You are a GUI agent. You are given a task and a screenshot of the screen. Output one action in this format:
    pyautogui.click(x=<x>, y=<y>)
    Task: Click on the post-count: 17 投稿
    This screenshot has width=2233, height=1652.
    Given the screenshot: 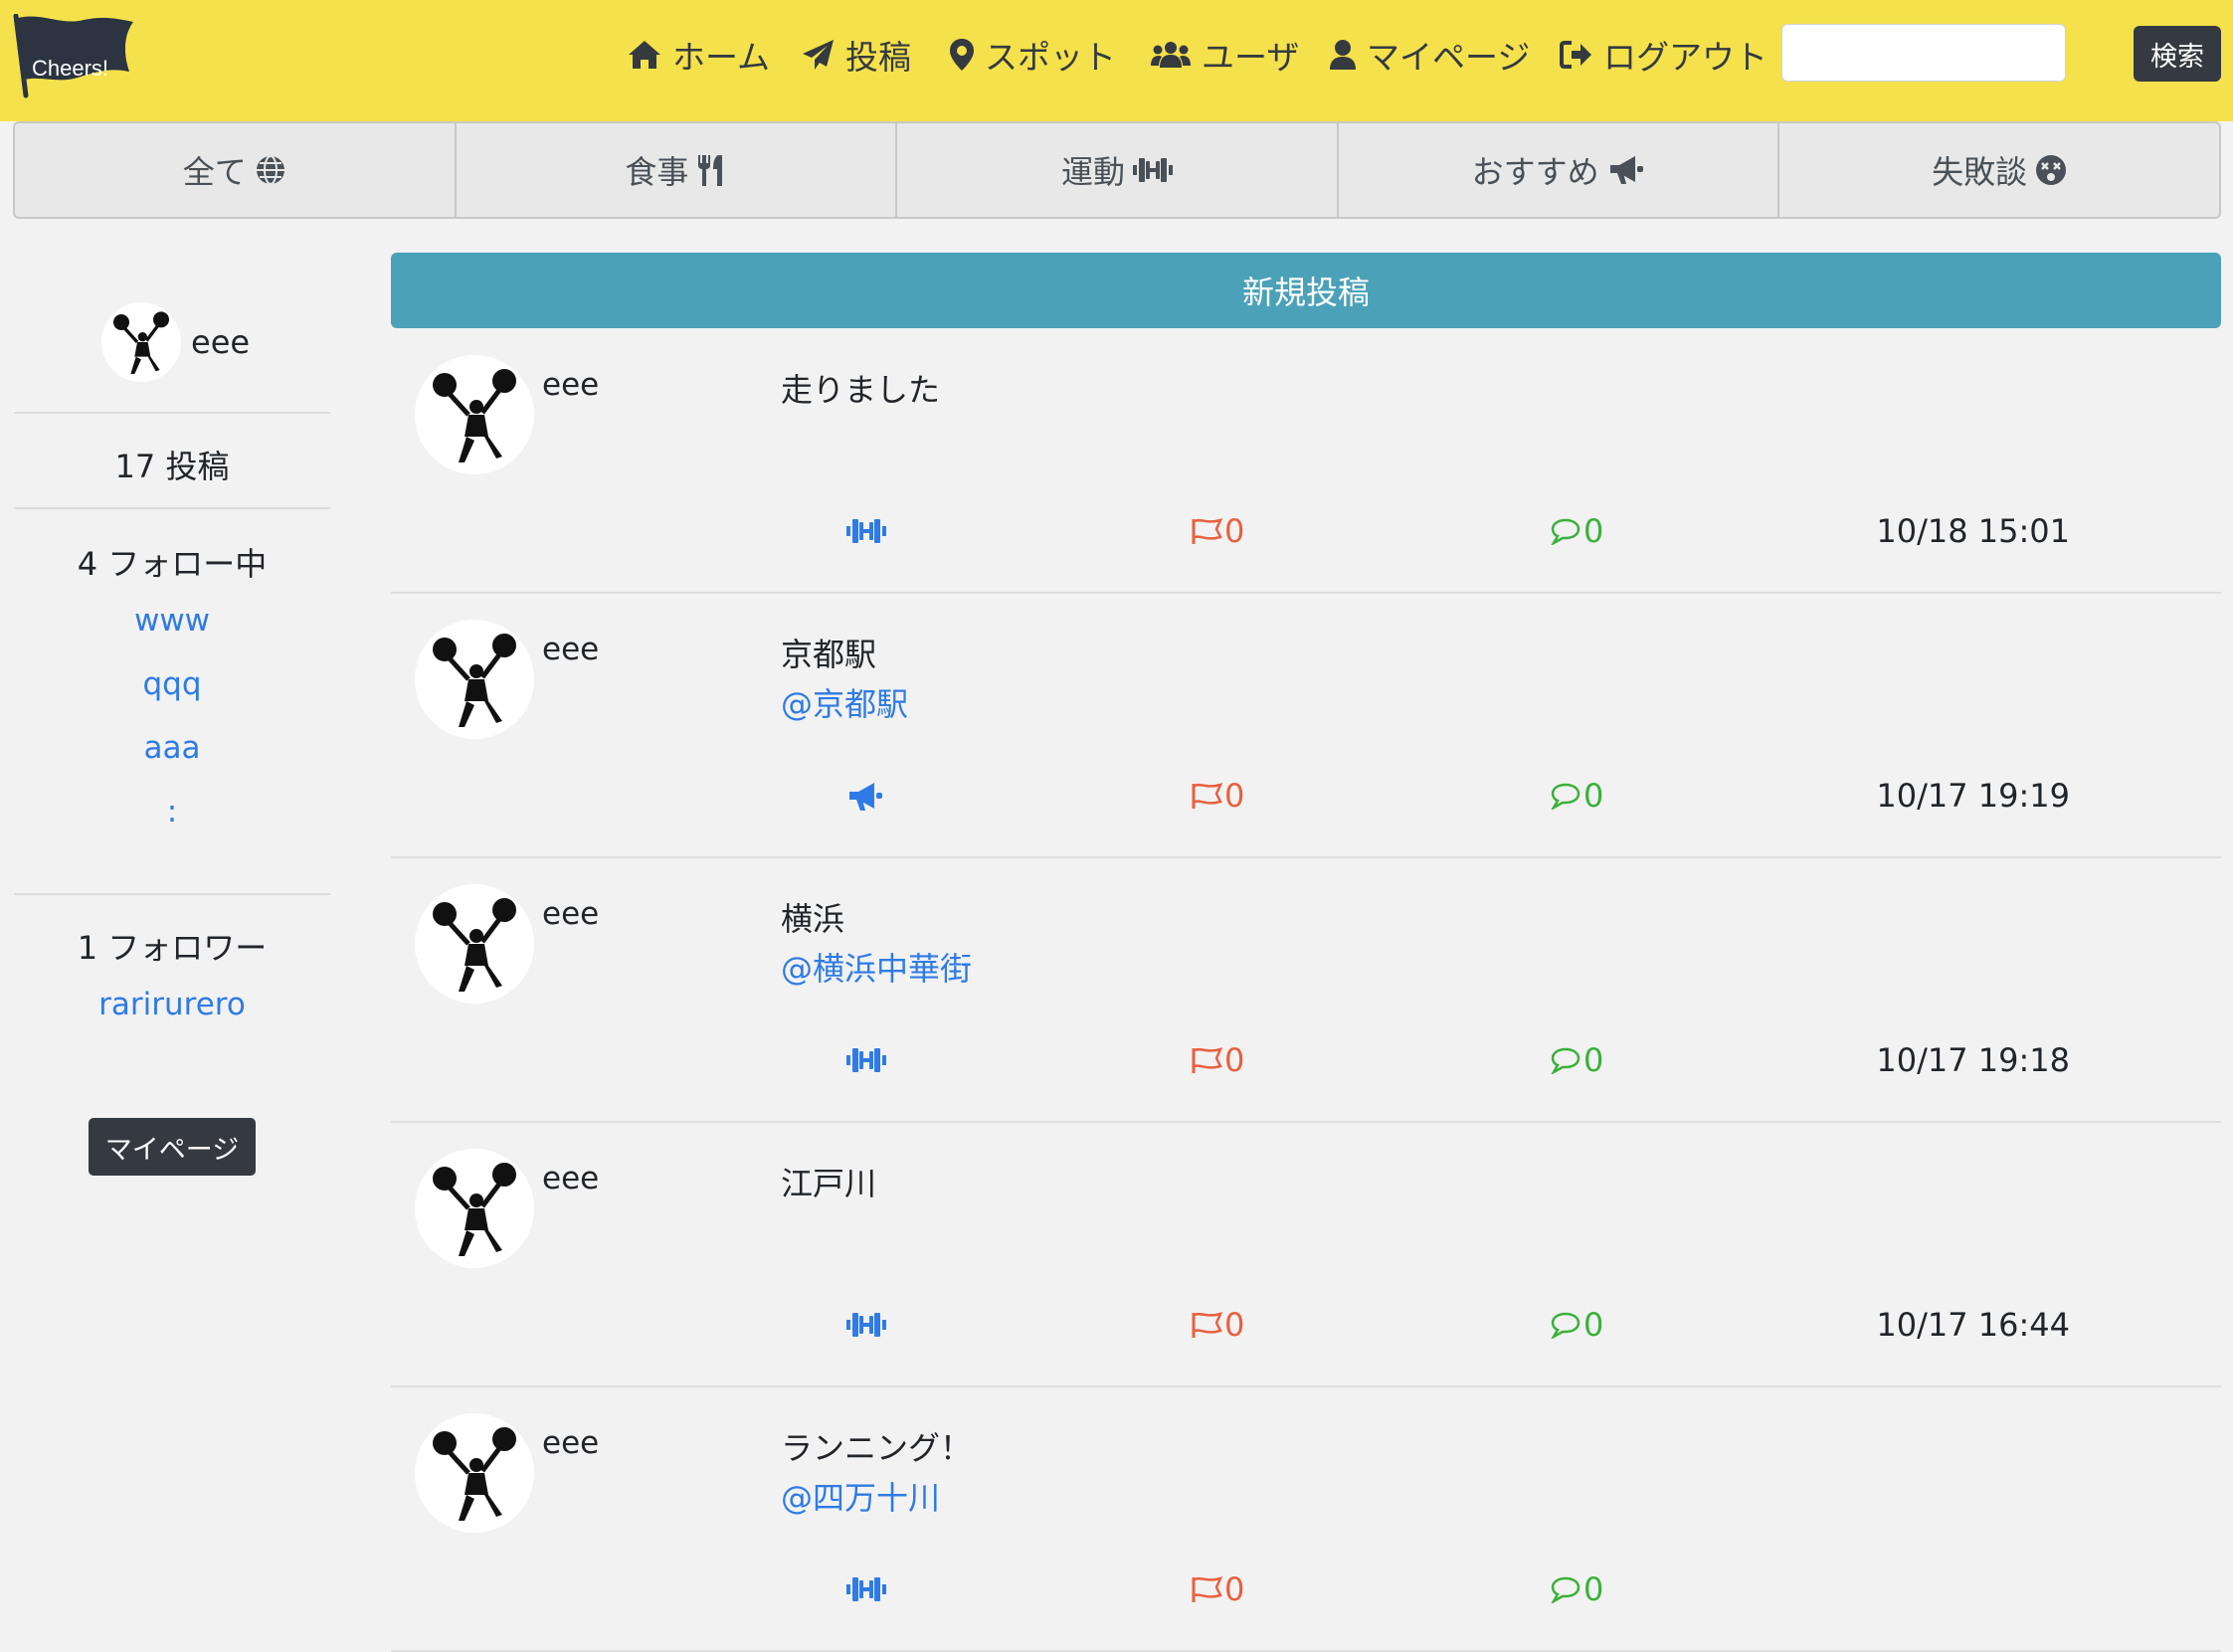 What is the action you would take?
    pyautogui.click(x=172, y=466)
    